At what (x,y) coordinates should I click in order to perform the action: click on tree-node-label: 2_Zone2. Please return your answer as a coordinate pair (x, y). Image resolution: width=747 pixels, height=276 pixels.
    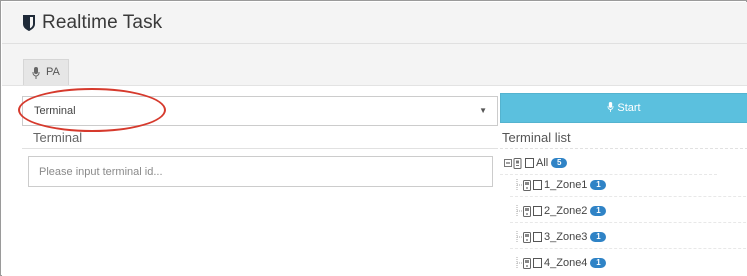
    Looking at the image, I should click on (566, 211).